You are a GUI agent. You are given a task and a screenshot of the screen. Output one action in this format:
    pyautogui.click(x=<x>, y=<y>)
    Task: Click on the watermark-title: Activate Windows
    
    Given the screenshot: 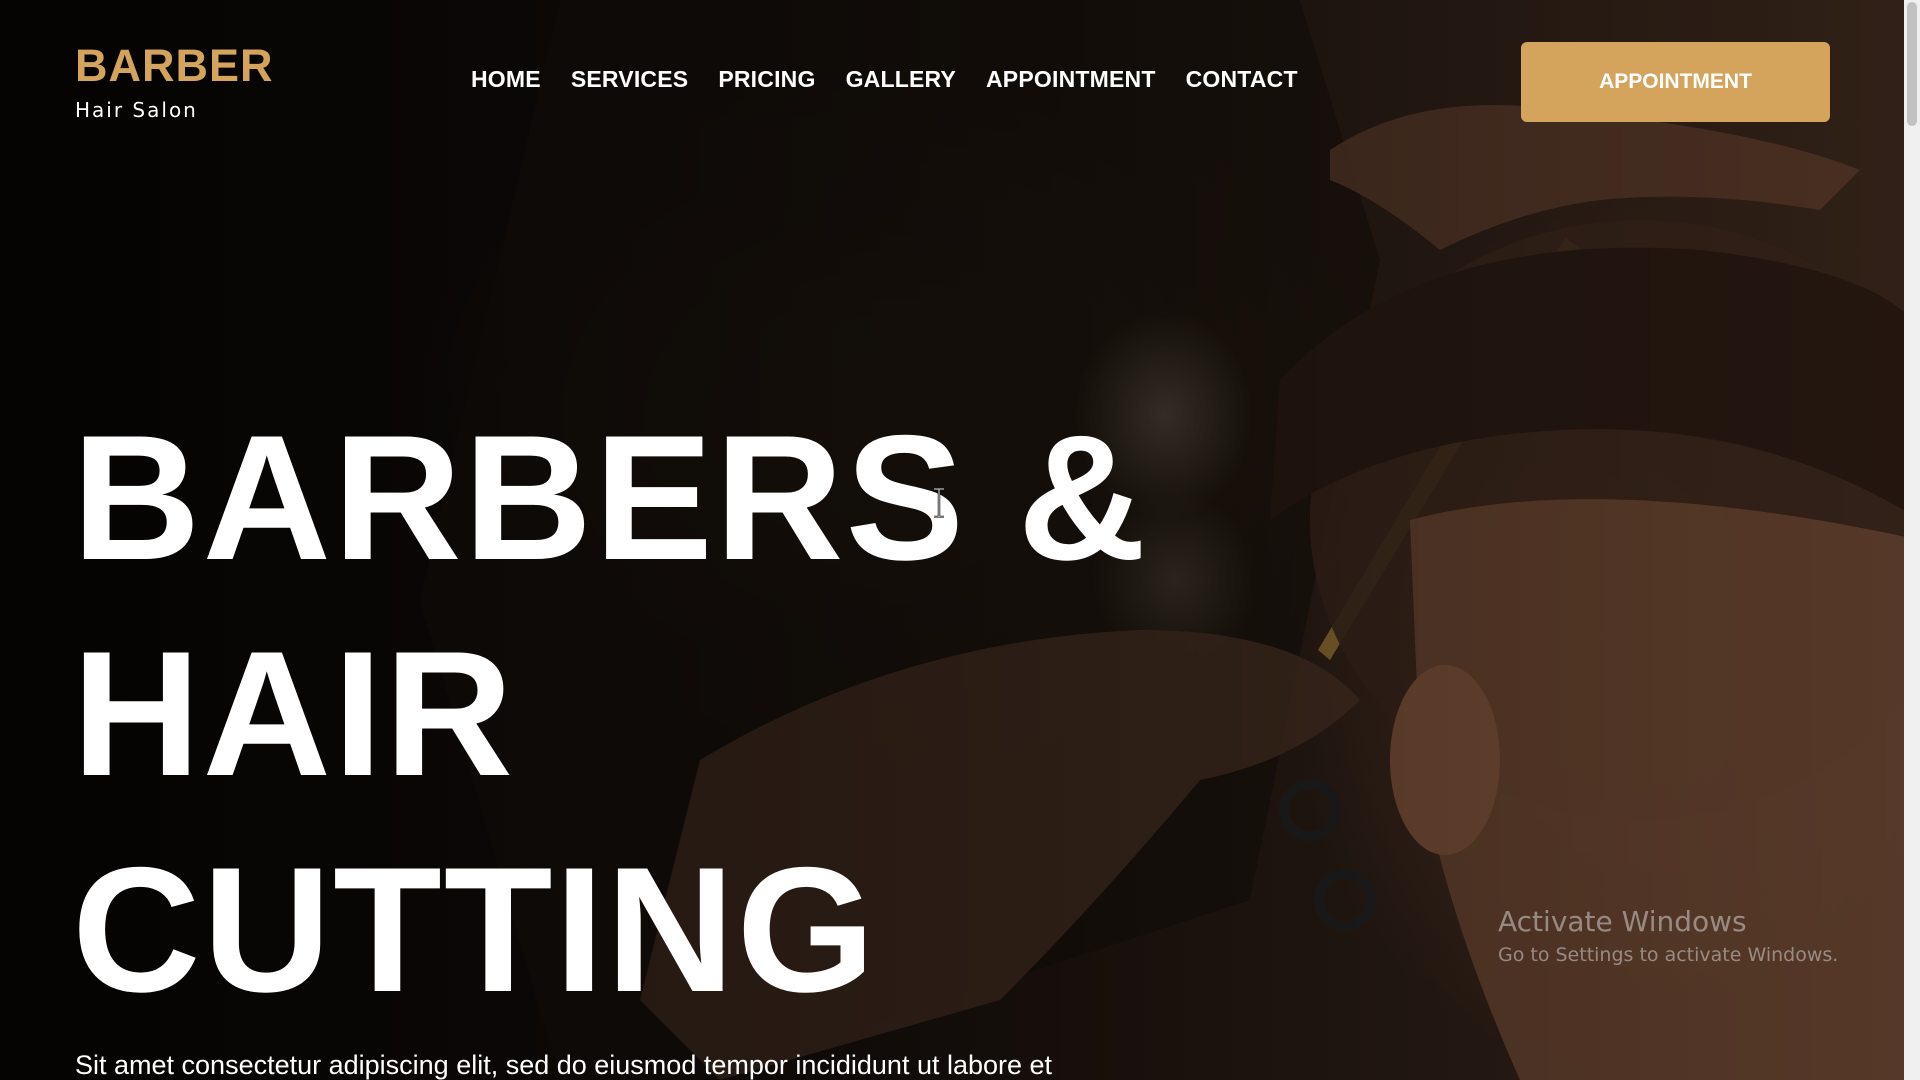 What is the action you would take?
    pyautogui.click(x=1622, y=921)
    